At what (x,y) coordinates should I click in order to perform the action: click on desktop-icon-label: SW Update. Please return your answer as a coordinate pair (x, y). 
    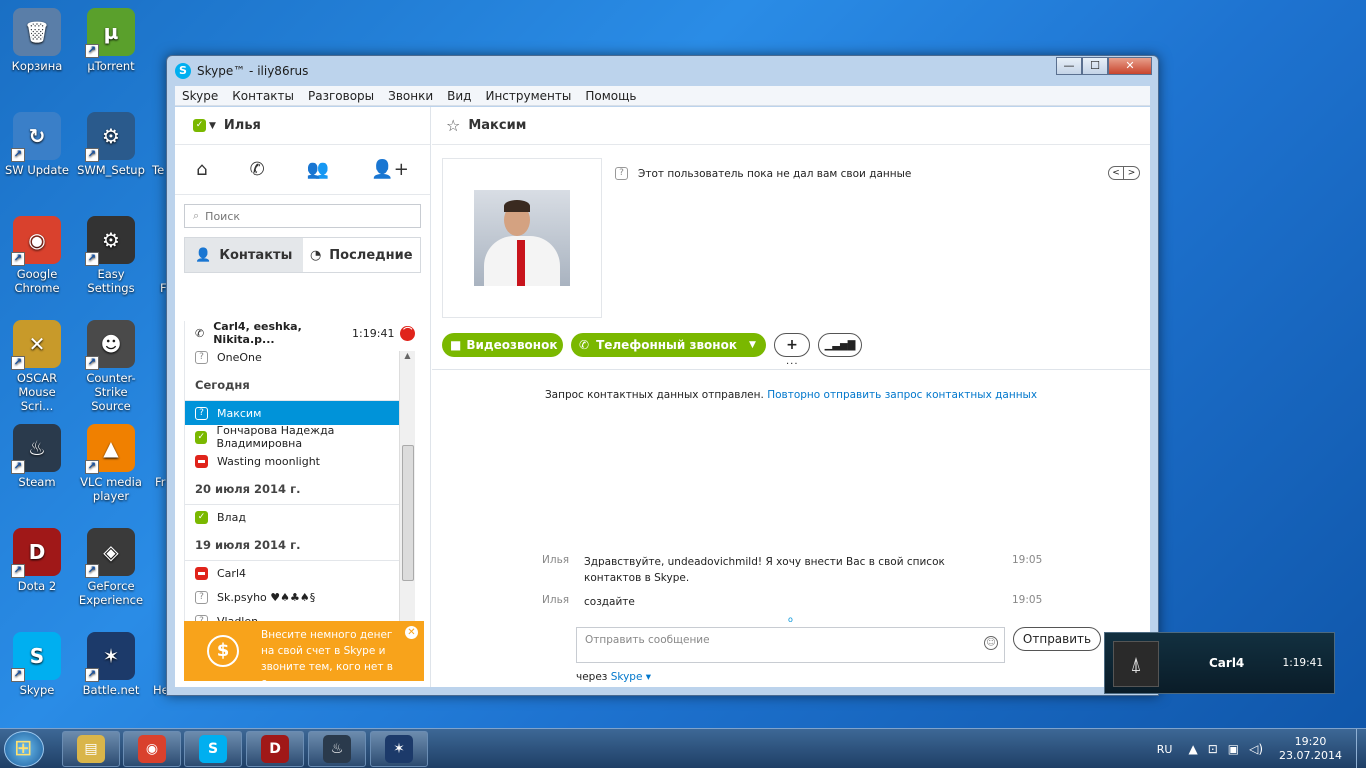
    Looking at the image, I should click on (37, 170).